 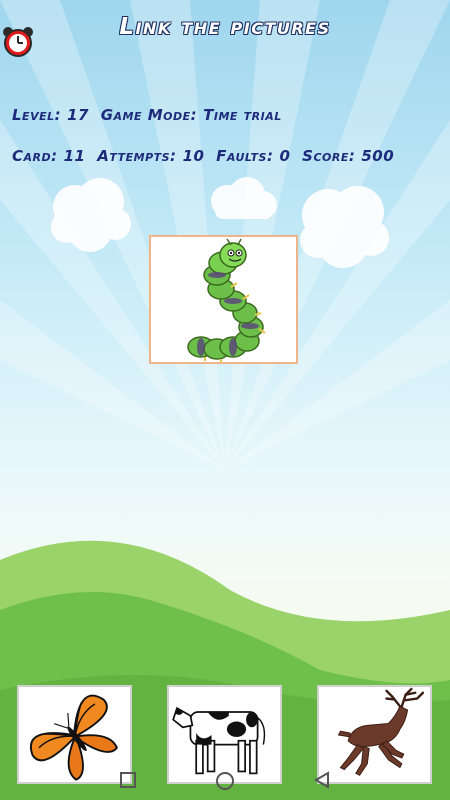 I want to click on system-navigation-bar, so click(x=225, y=781).